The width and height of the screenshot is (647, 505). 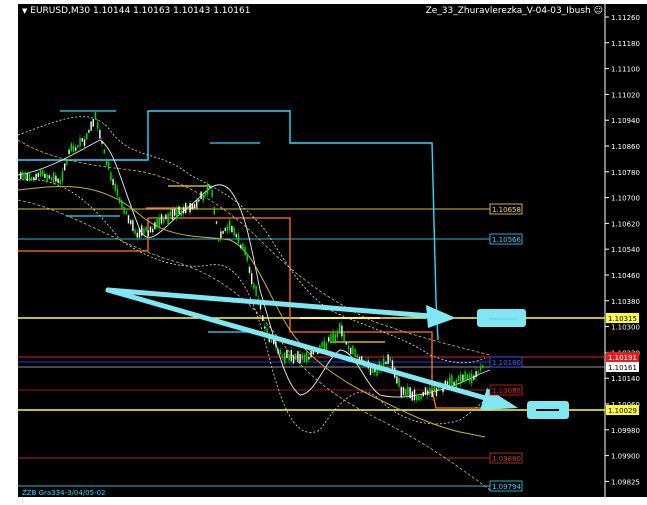 I want to click on price-tick-label: 1.10860, so click(x=625, y=147).